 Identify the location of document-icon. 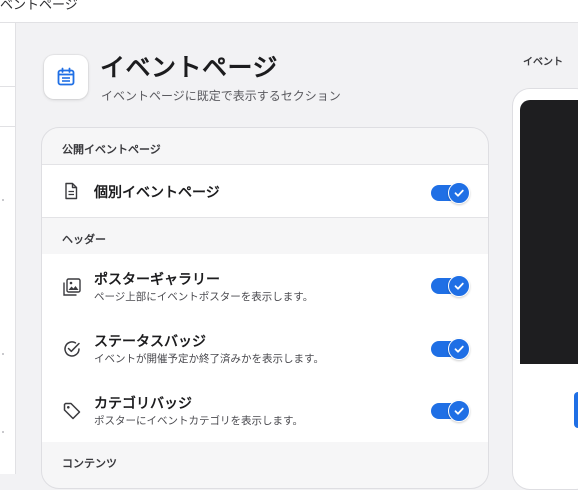
(71, 193).